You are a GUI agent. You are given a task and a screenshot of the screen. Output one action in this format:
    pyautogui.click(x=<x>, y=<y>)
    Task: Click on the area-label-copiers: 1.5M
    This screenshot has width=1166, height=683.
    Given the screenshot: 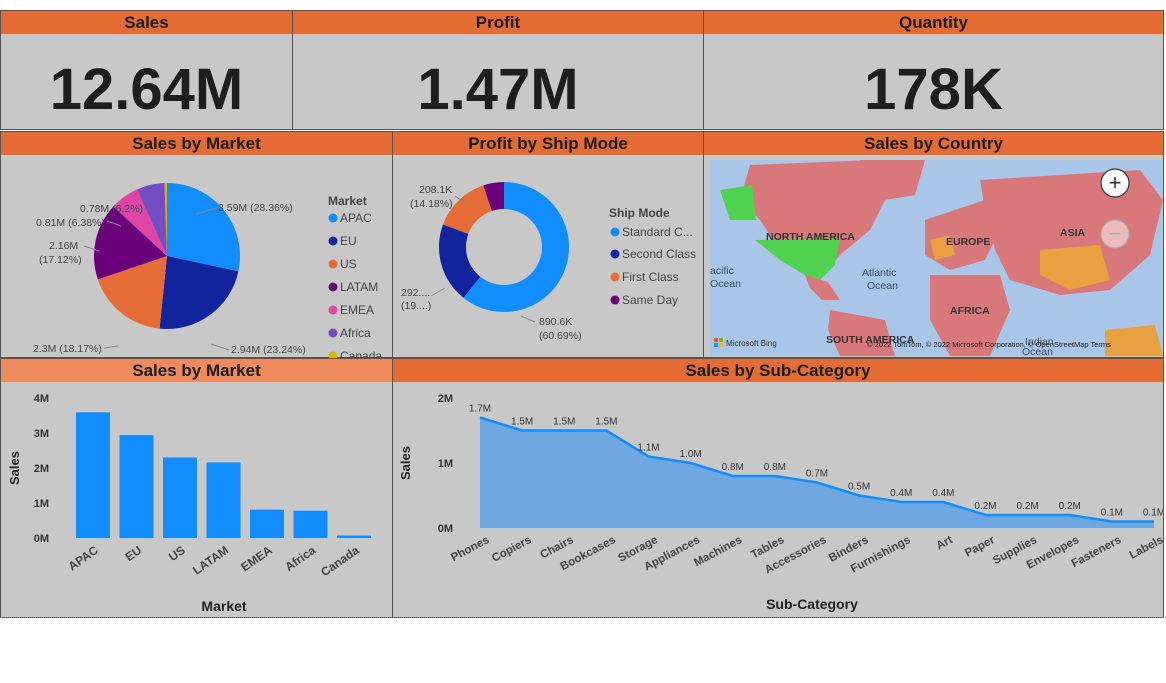 What is the action you would take?
    pyautogui.click(x=522, y=422)
    